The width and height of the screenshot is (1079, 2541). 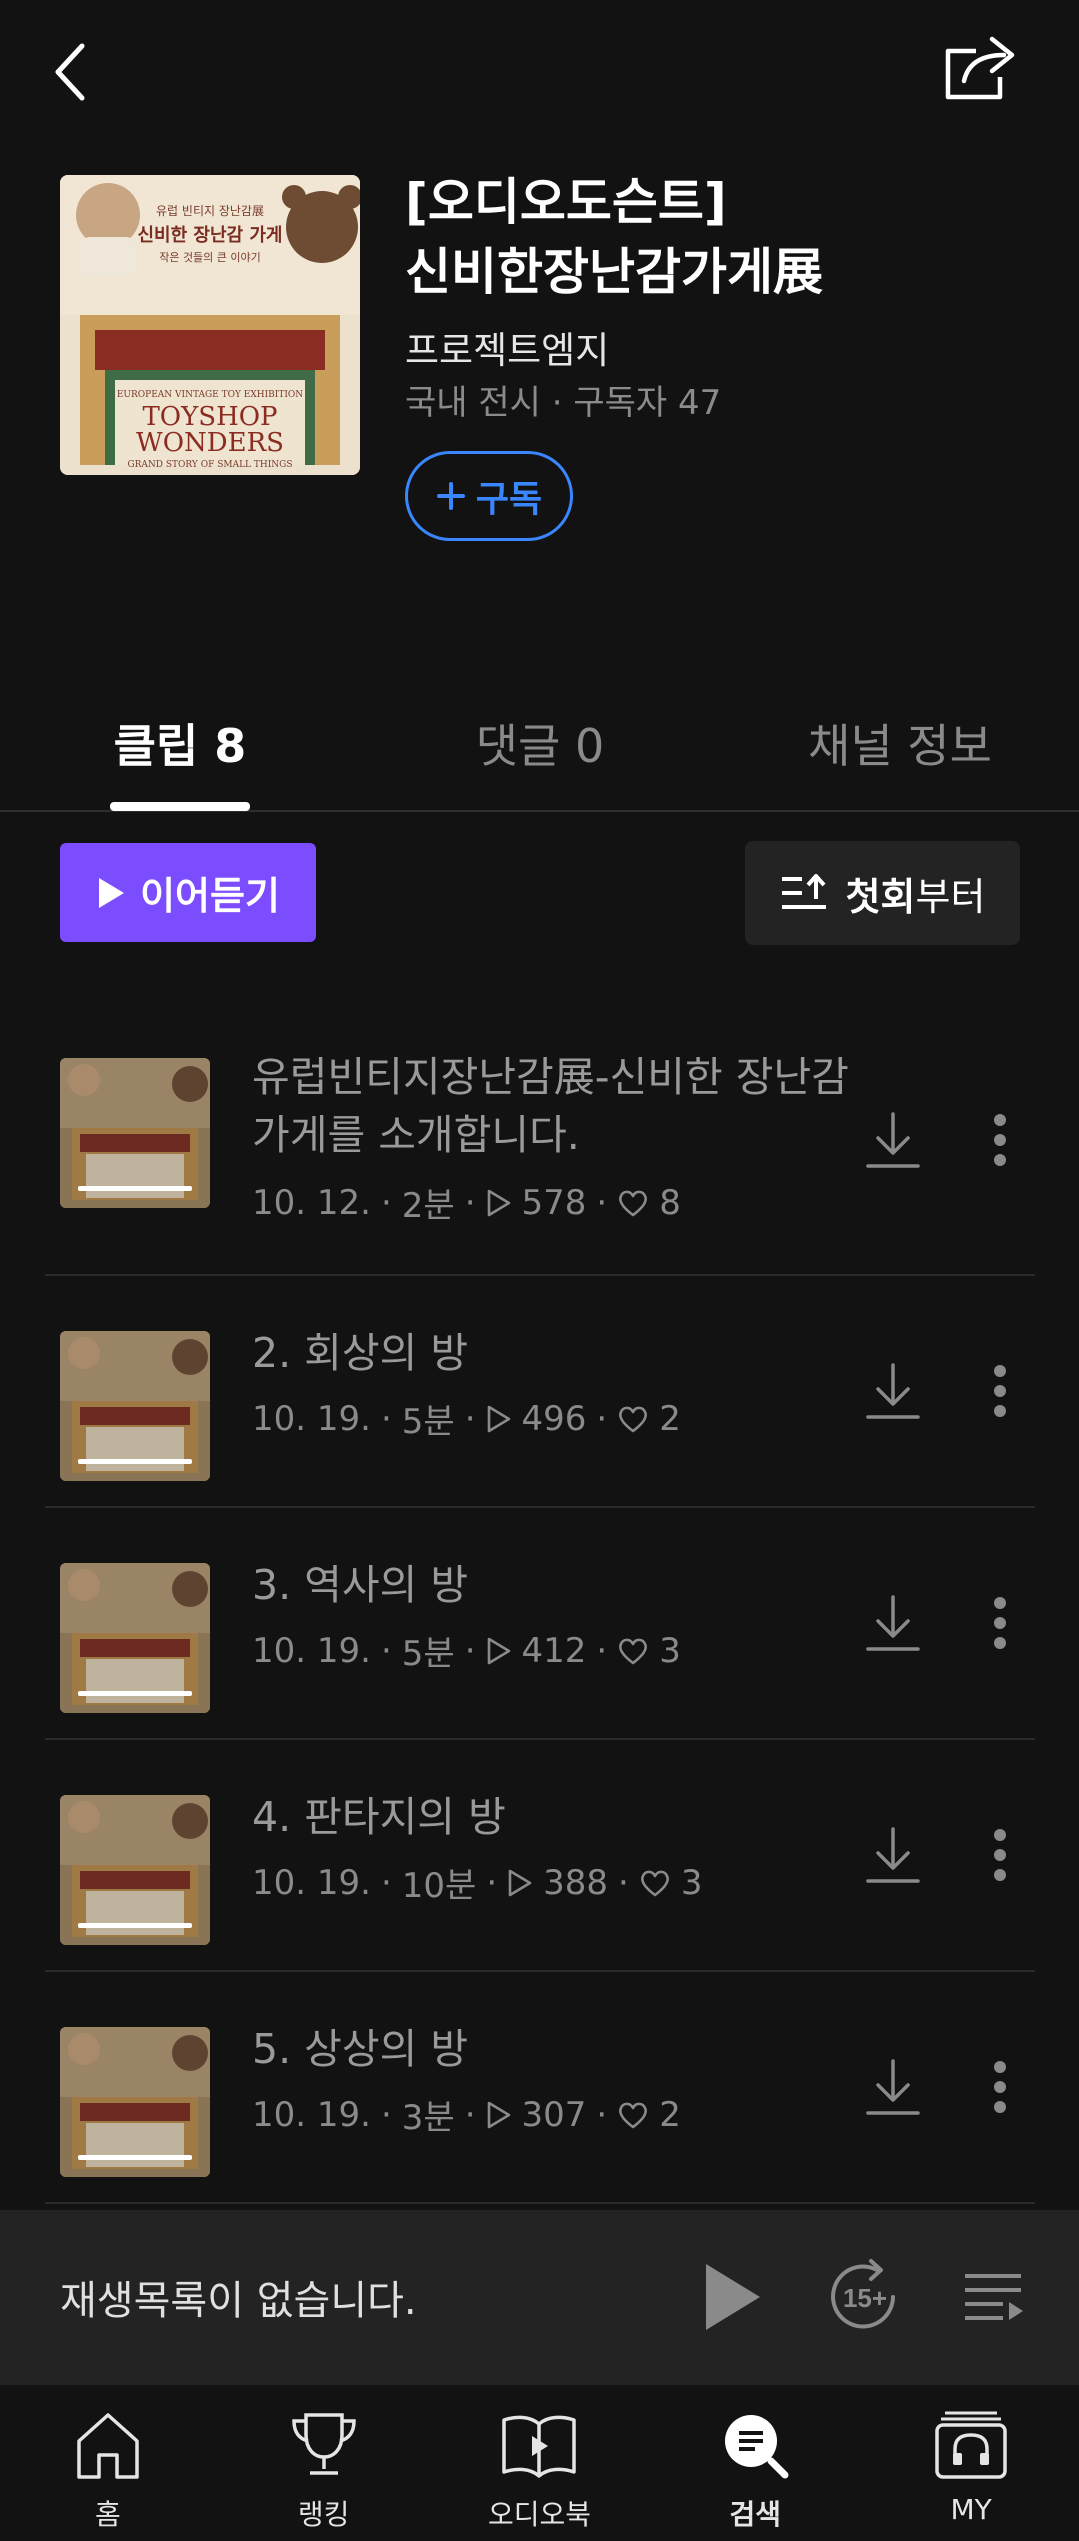 I want to click on clip-item: 4. 판타지의 방 10. 19. · 10분 · 388 · 3, so click(x=540, y=1856).